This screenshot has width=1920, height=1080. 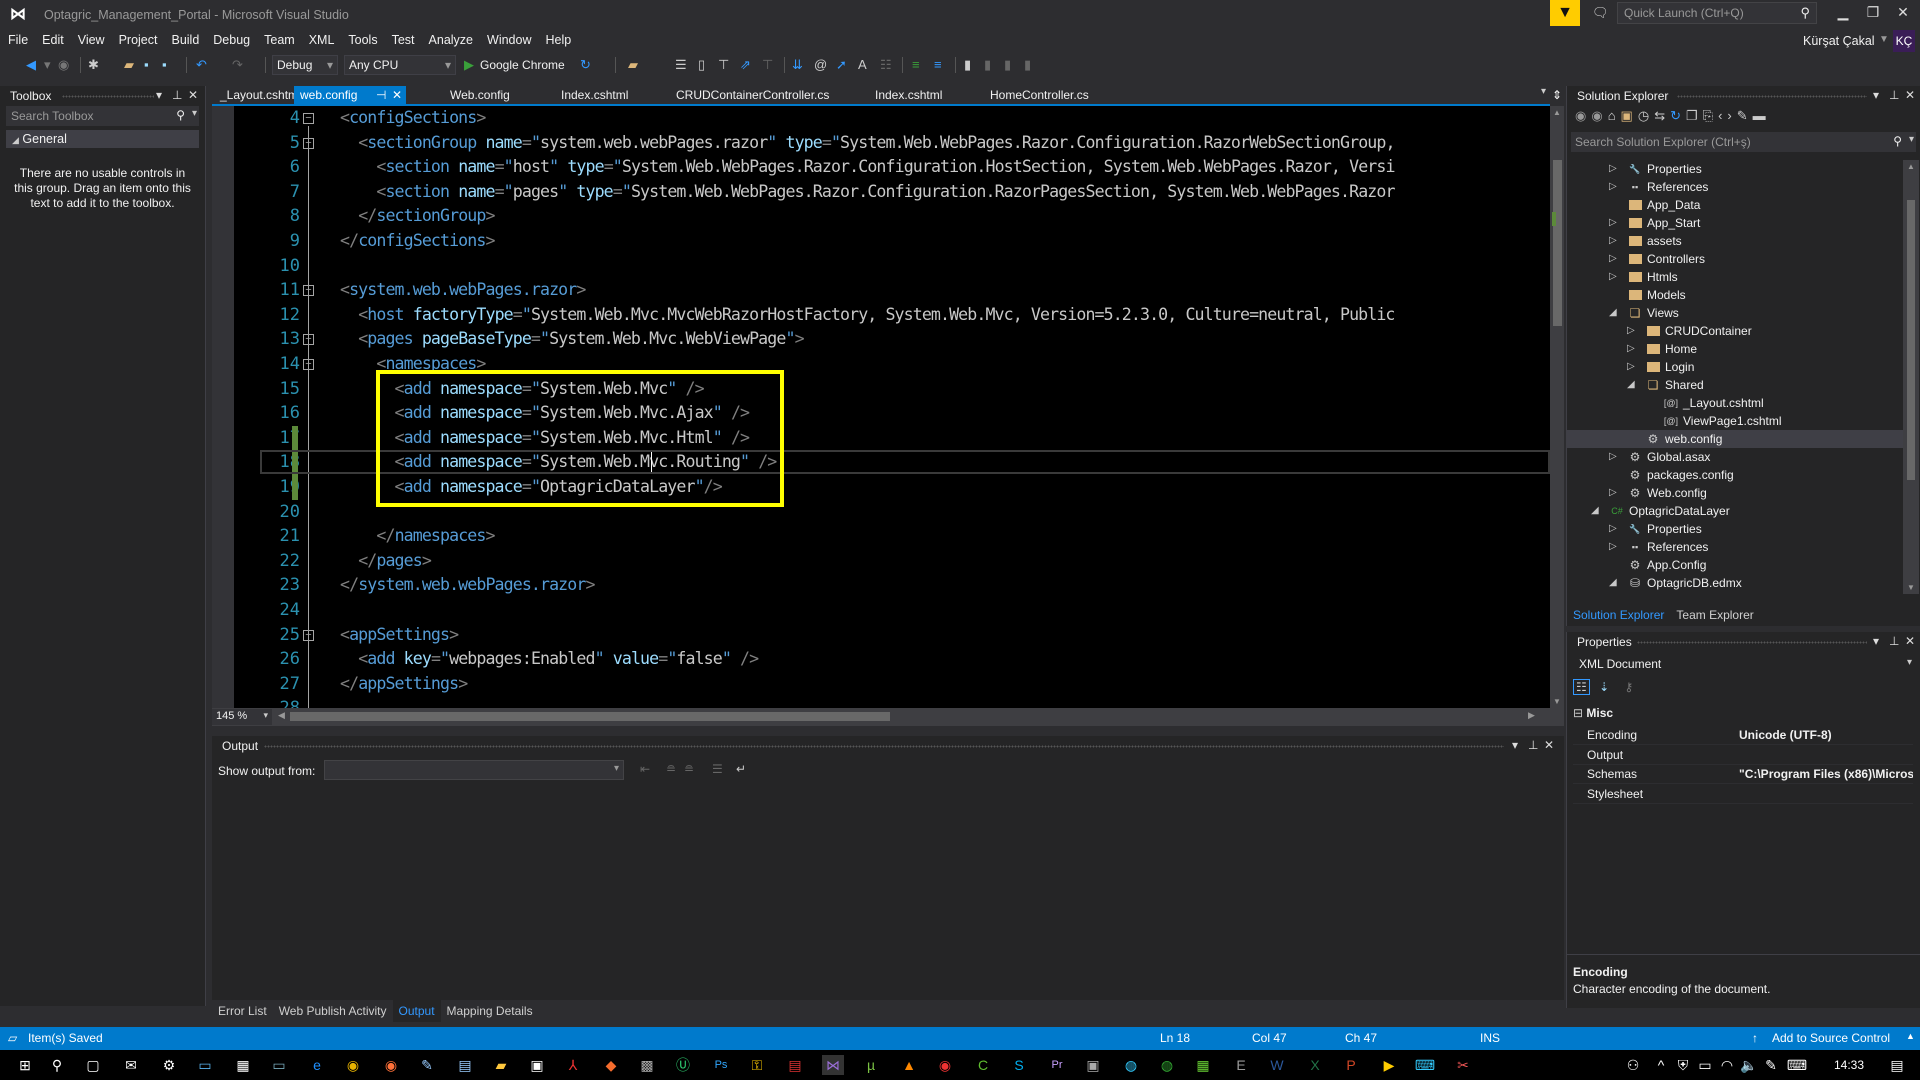 I want to click on tree-item: ▷ App_Start, so click(x=1735, y=223).